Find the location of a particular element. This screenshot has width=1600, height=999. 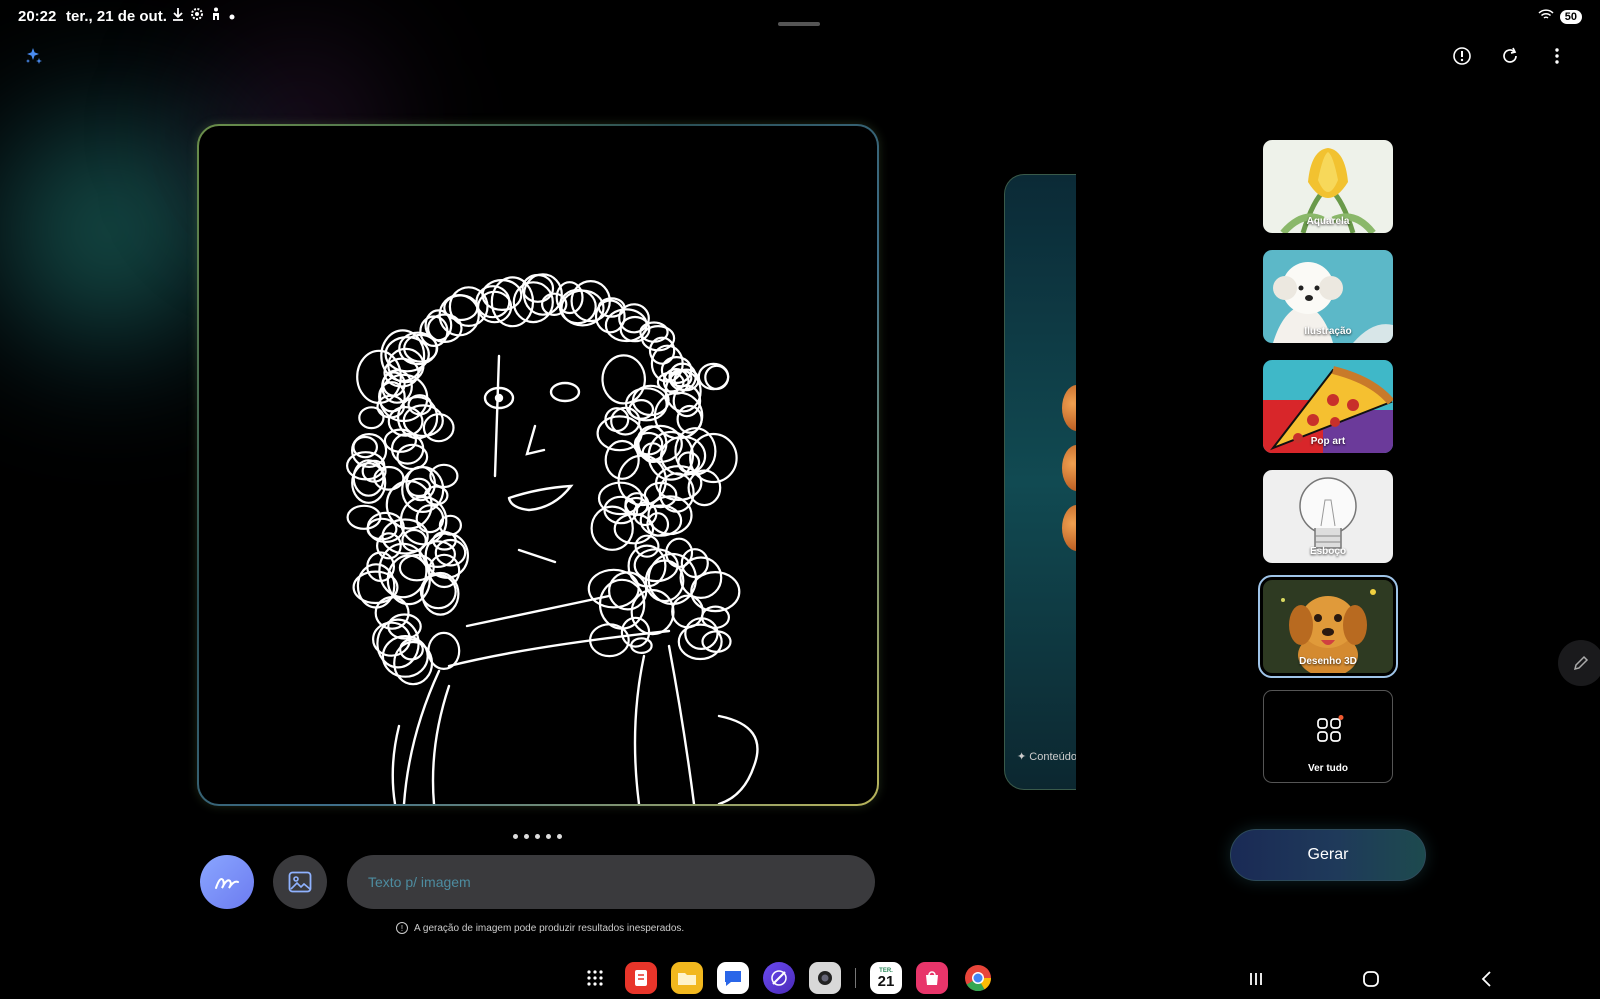

style-label: Pop art is located at coordinates (1328, 441).